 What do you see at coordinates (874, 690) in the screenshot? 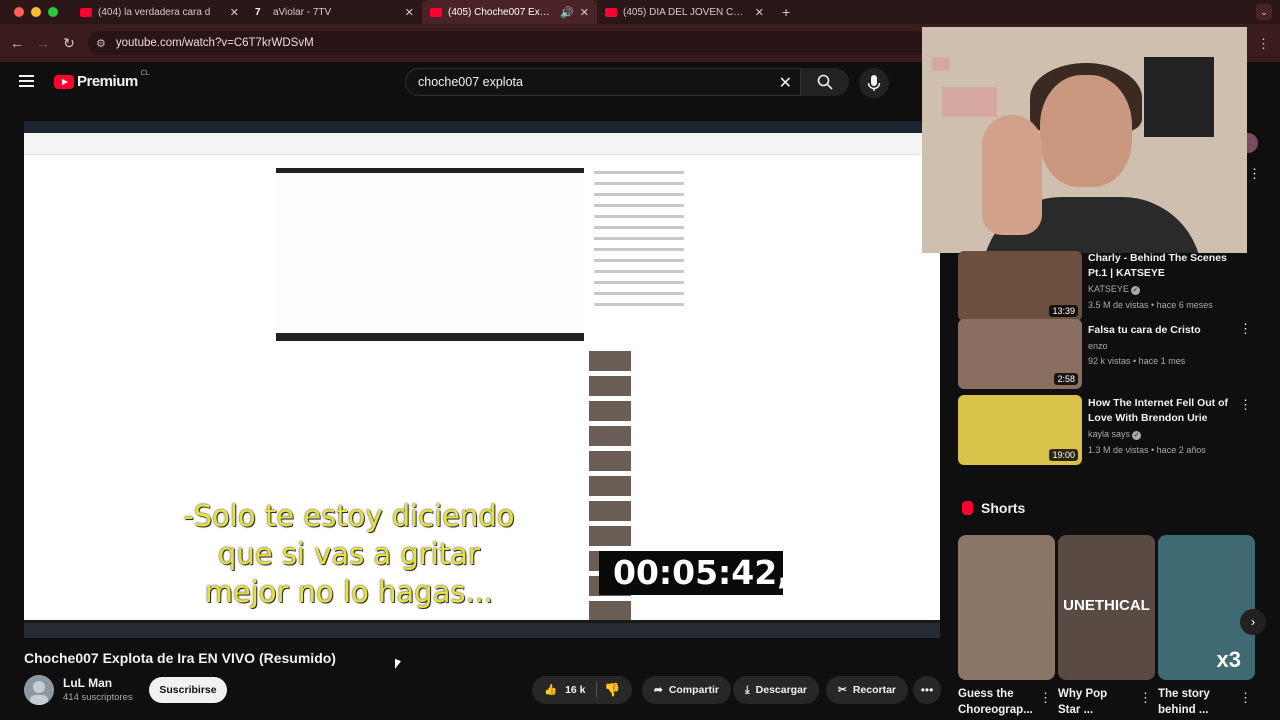
I see `clip-label: Recortar` at bounding box center [874, 690].